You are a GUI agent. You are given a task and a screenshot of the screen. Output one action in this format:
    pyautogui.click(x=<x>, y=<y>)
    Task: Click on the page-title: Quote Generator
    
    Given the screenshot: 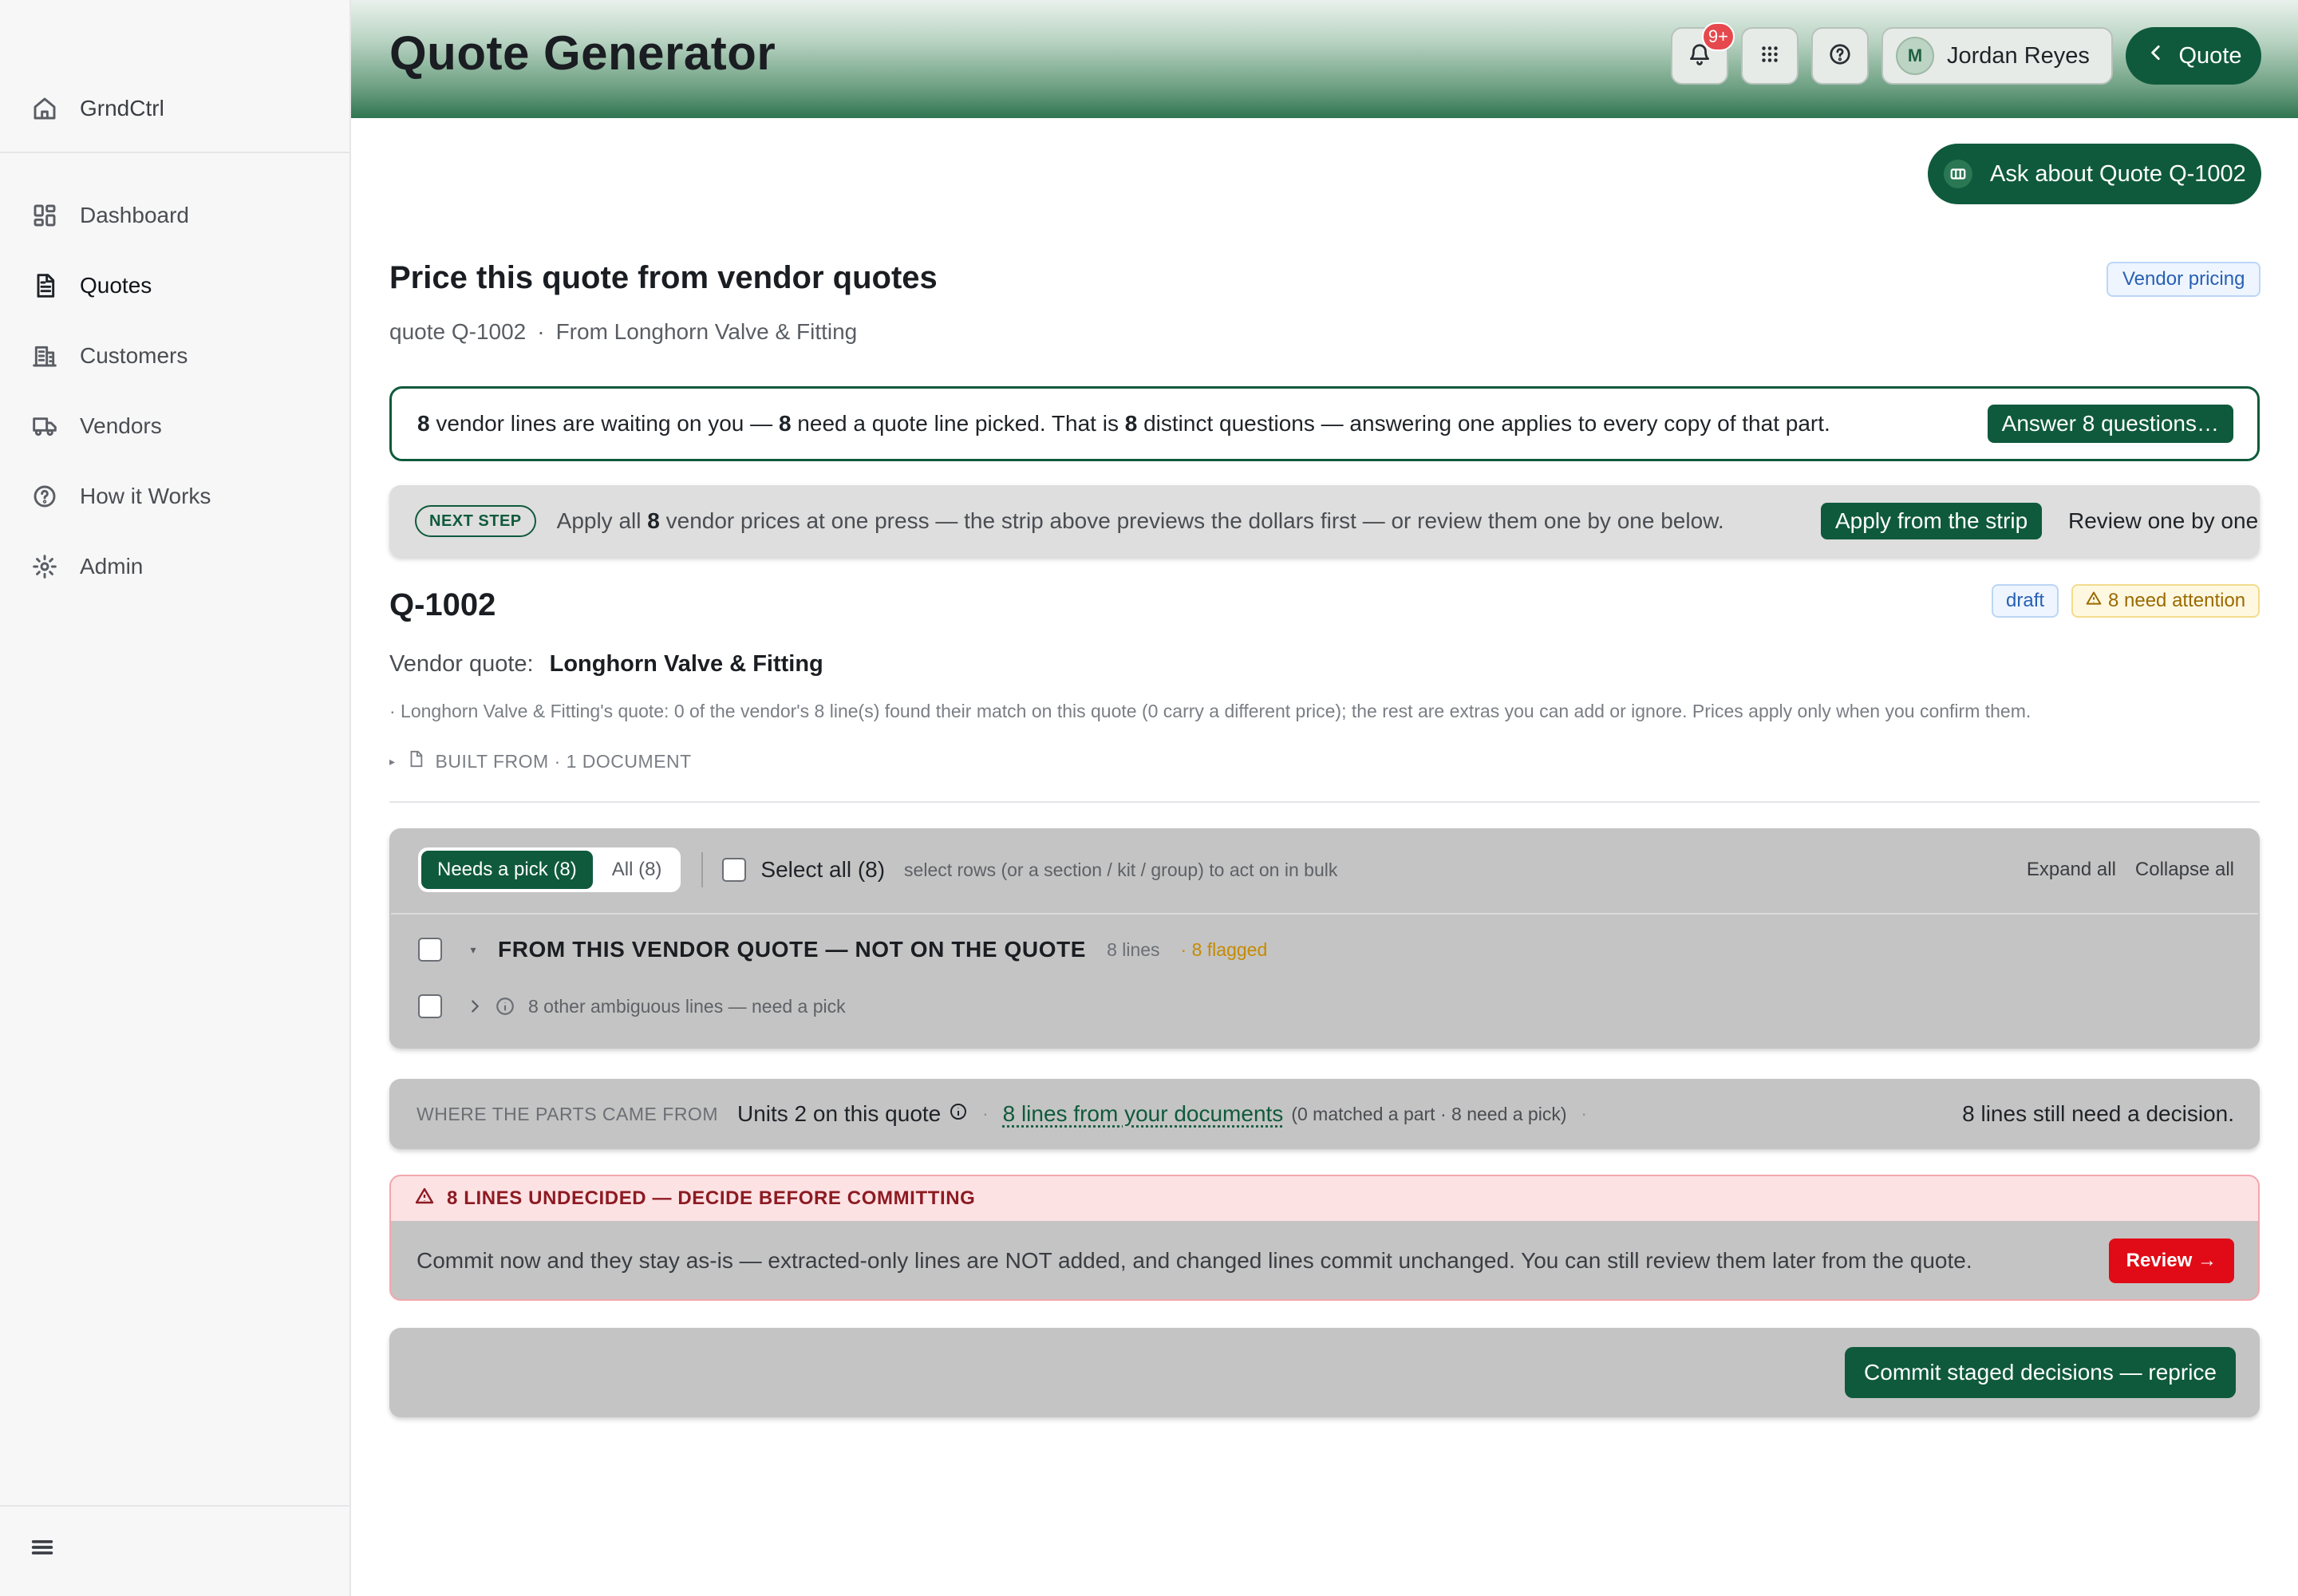 What is the action you would take?
    pyautogui.click(x=582, y=53)
    